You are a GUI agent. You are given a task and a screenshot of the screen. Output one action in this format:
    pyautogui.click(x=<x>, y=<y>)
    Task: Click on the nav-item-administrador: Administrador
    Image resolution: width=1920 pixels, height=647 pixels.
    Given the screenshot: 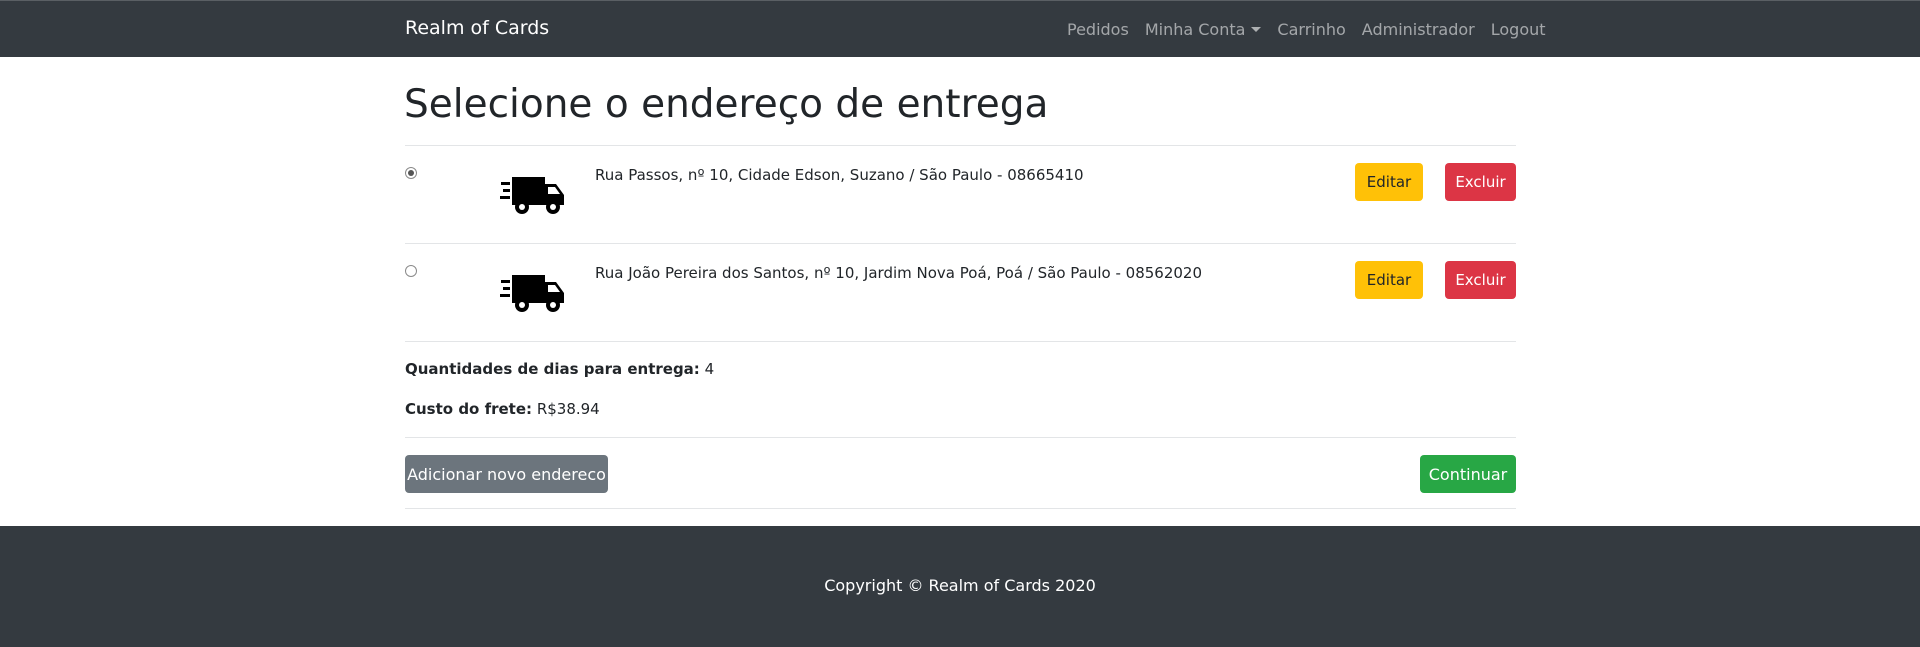 What is the action you would take?
    pyautogui.click(x=1418, y=29)
    